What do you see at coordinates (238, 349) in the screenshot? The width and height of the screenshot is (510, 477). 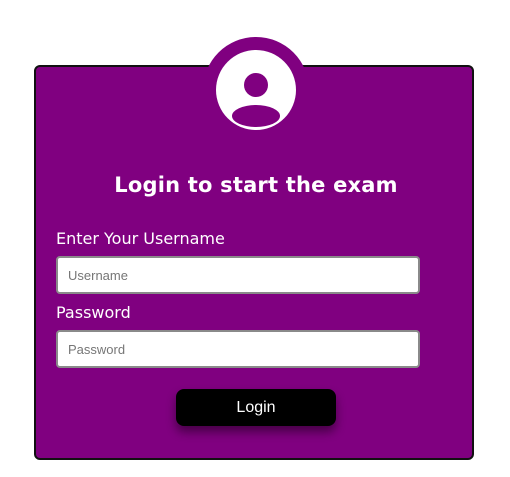 I see `password-input` at bounding box center [238, 349].